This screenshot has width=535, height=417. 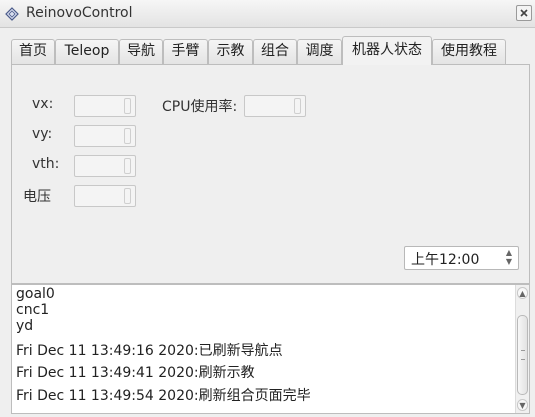 What do you see at coordinates (445, 260) in the screenshot?
I see `time-value: 上午12:00` at bounding box center [445, 260].